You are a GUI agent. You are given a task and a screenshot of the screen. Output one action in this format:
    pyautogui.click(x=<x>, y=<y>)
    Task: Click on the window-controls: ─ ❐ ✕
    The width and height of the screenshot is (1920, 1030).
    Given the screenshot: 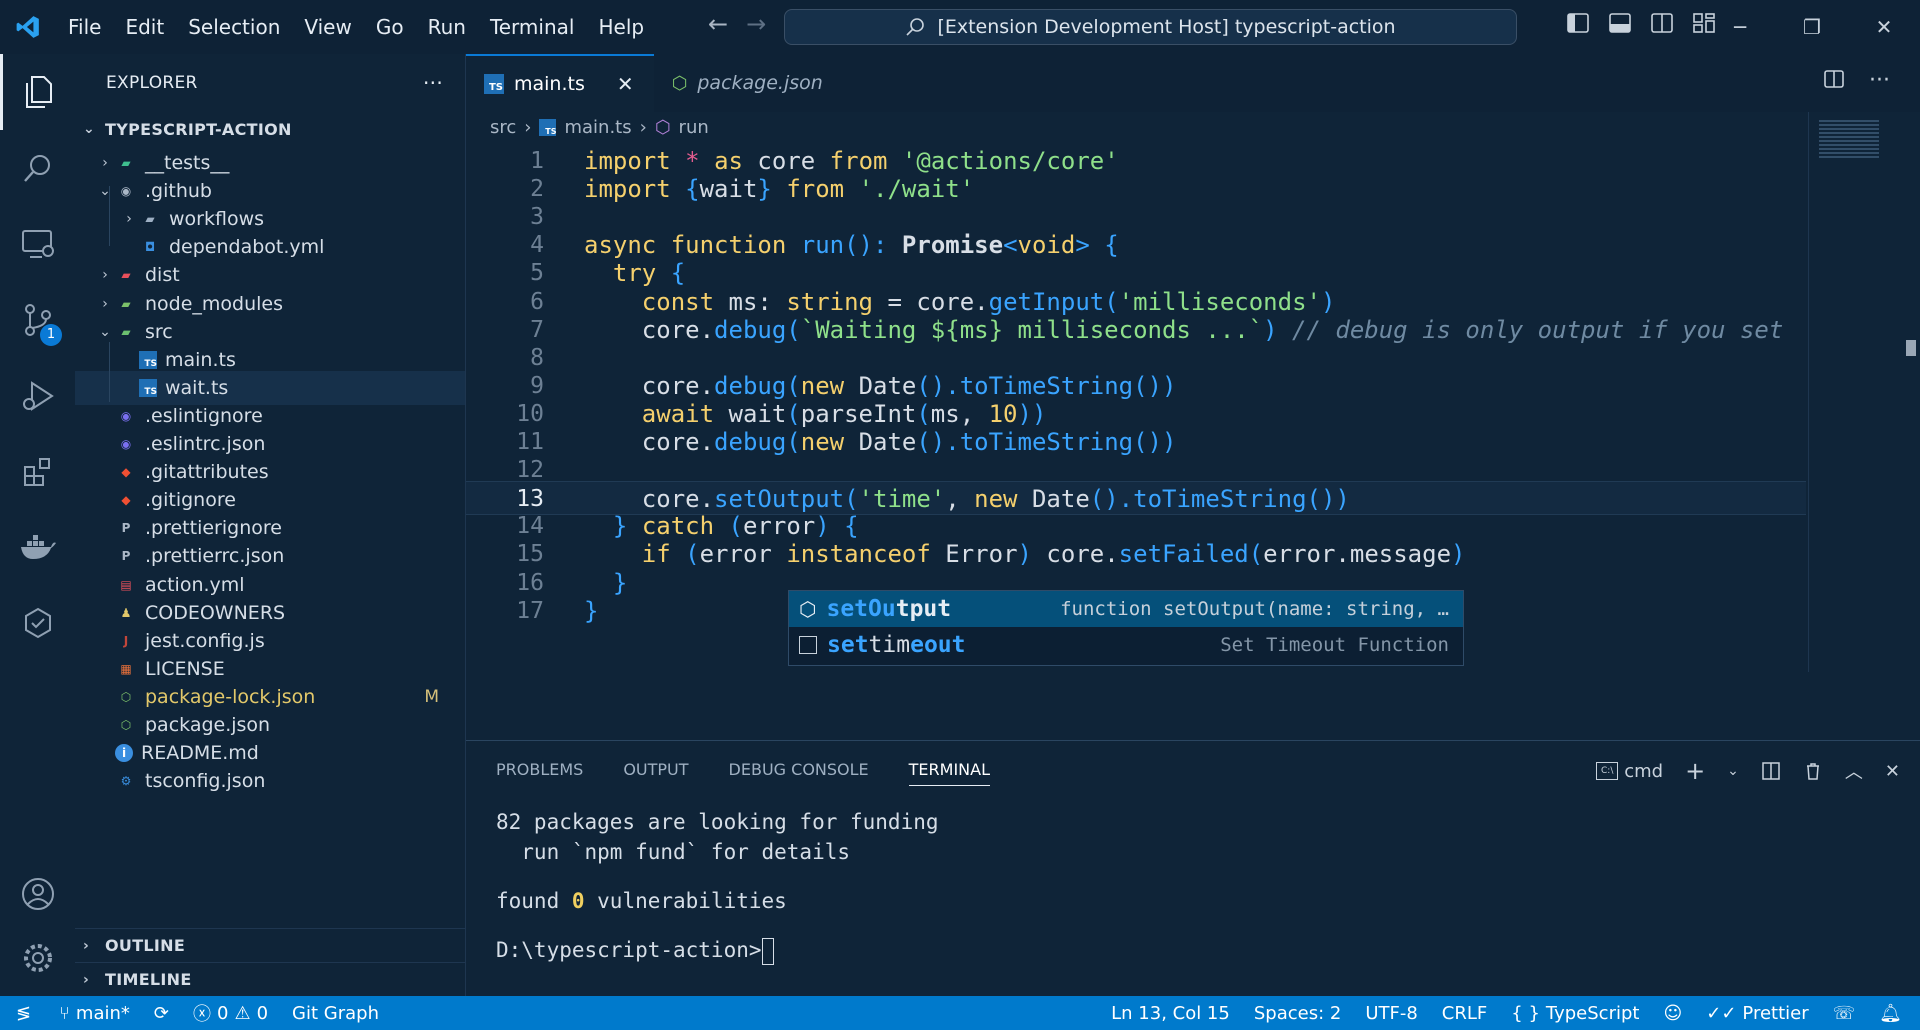 What is the action you would take?
    pyautogui.click(x=1812, y=27)
    